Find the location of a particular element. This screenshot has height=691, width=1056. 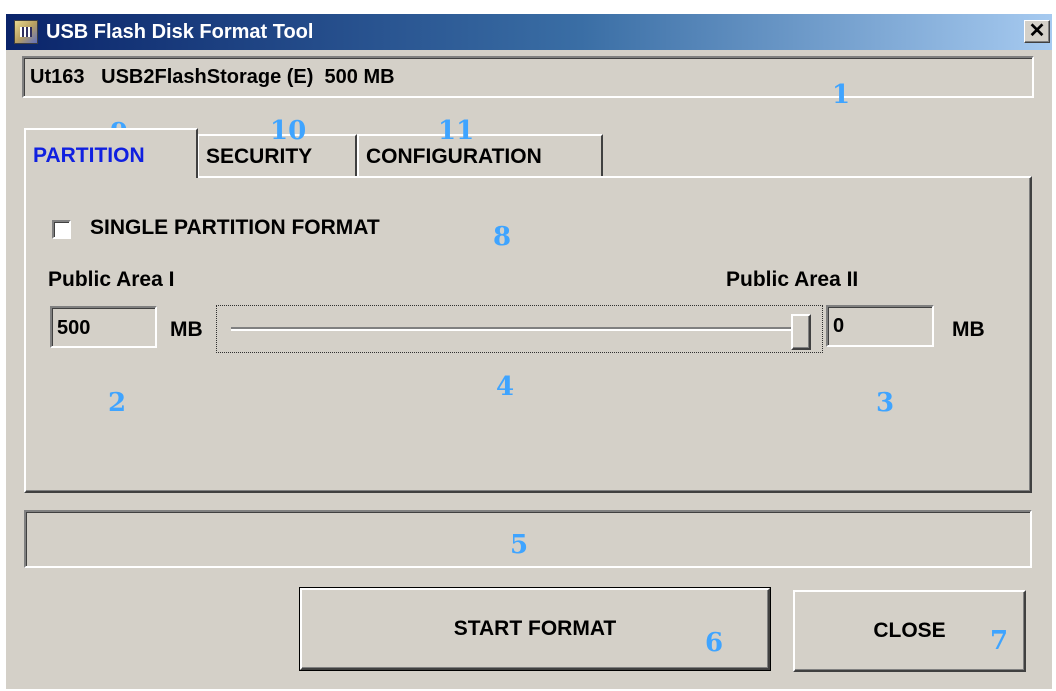

public-area-2-size-field: 0 is located at coordinates (880, 326).